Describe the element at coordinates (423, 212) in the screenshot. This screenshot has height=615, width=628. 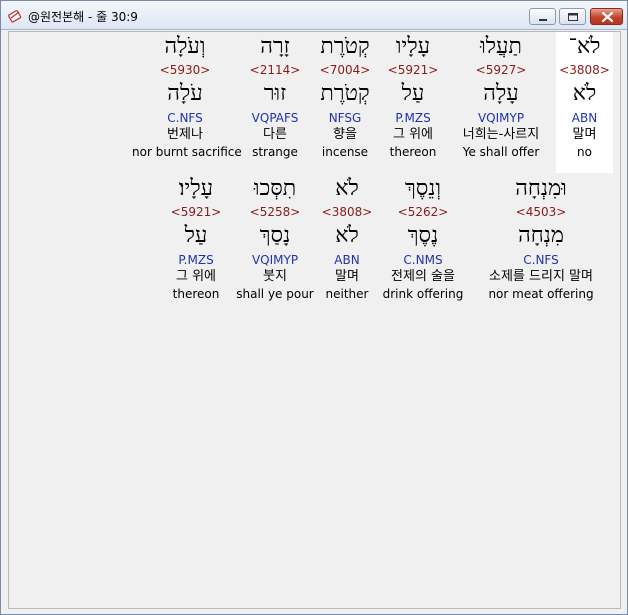
I see `strong-number: <5262>` at that location.